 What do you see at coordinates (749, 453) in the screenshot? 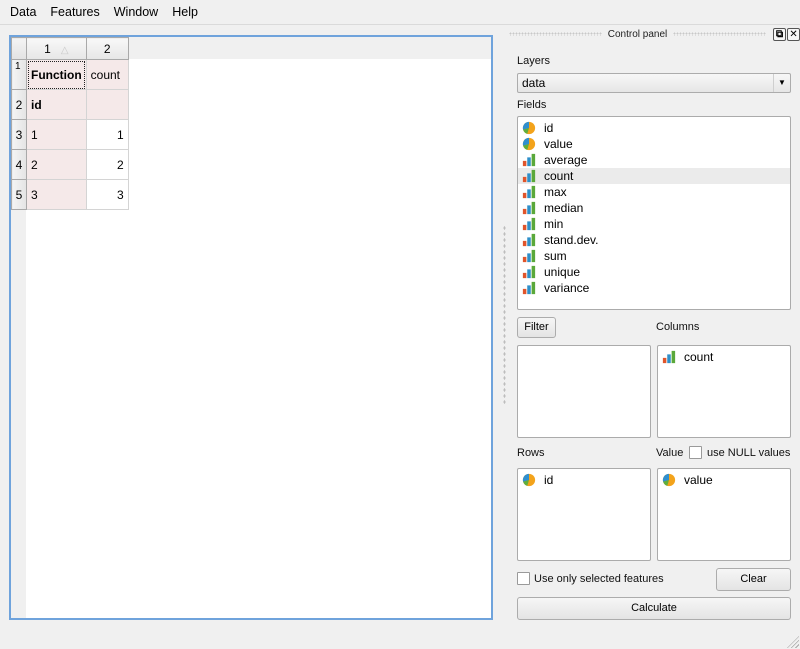
I see `use-null-values-label: use NULL values` at bounding box center [749, 453].